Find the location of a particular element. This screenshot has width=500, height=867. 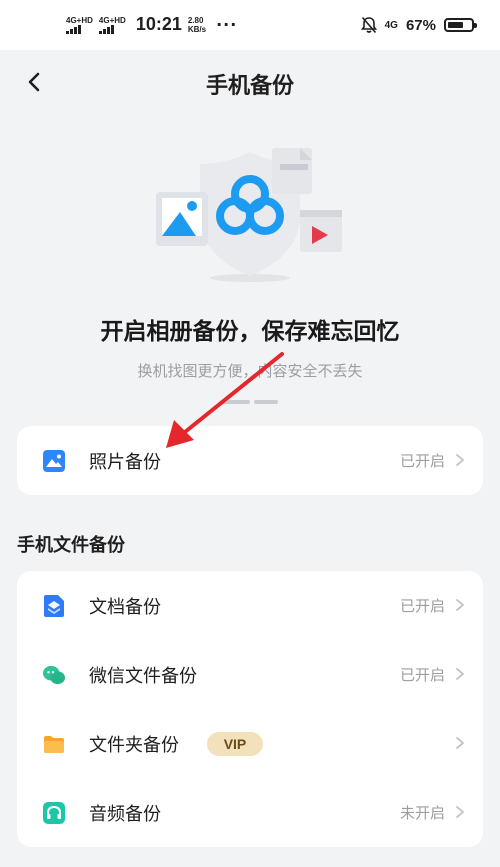

list-item-label: 文件夹备份 is located at coordinates (134, 745).